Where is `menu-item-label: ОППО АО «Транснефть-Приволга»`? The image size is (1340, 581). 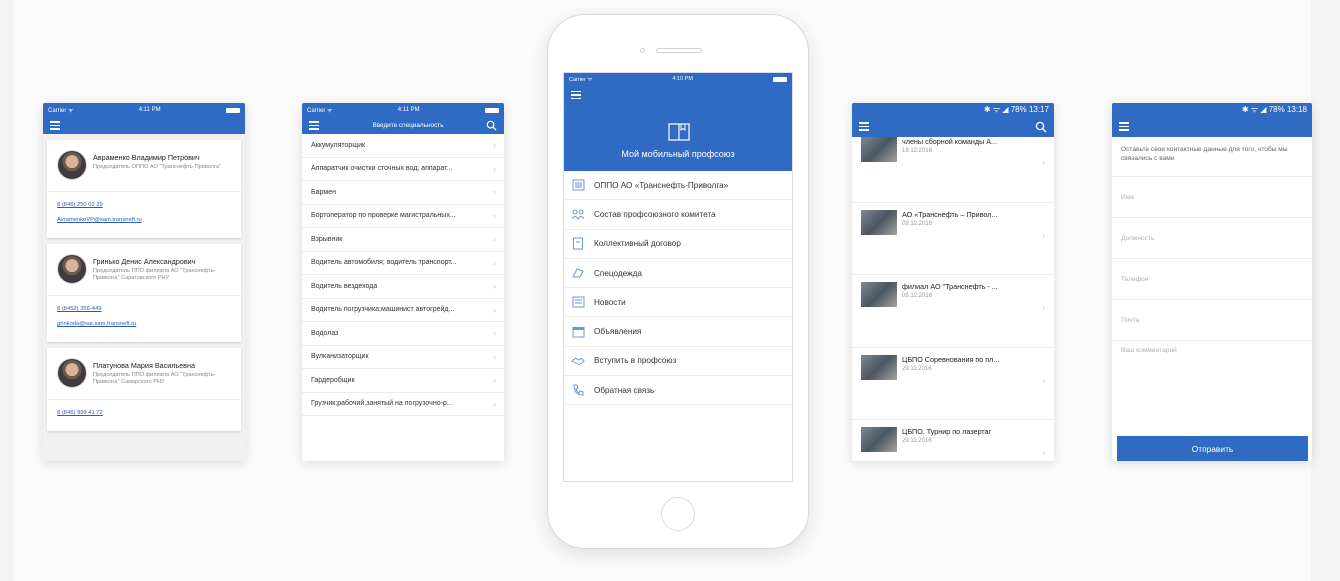 menu-item-label: ОППО АО «Транснефть-Приволга» is located at coordinates (661, 185).